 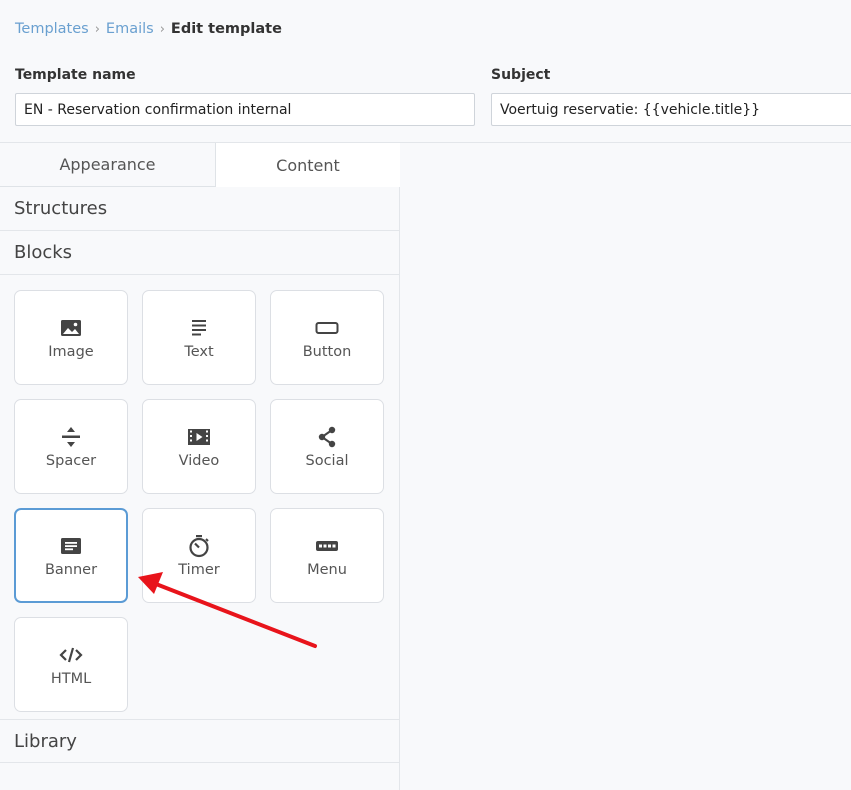 I want to click on block-menu: Menu, so click(x=327, y=555).